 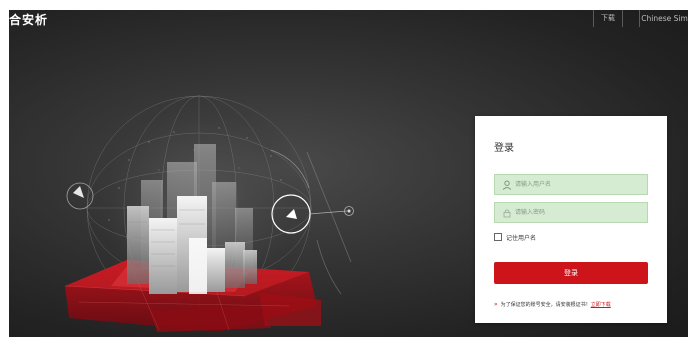 I want to click on password-input, so click(x=580, y=212).